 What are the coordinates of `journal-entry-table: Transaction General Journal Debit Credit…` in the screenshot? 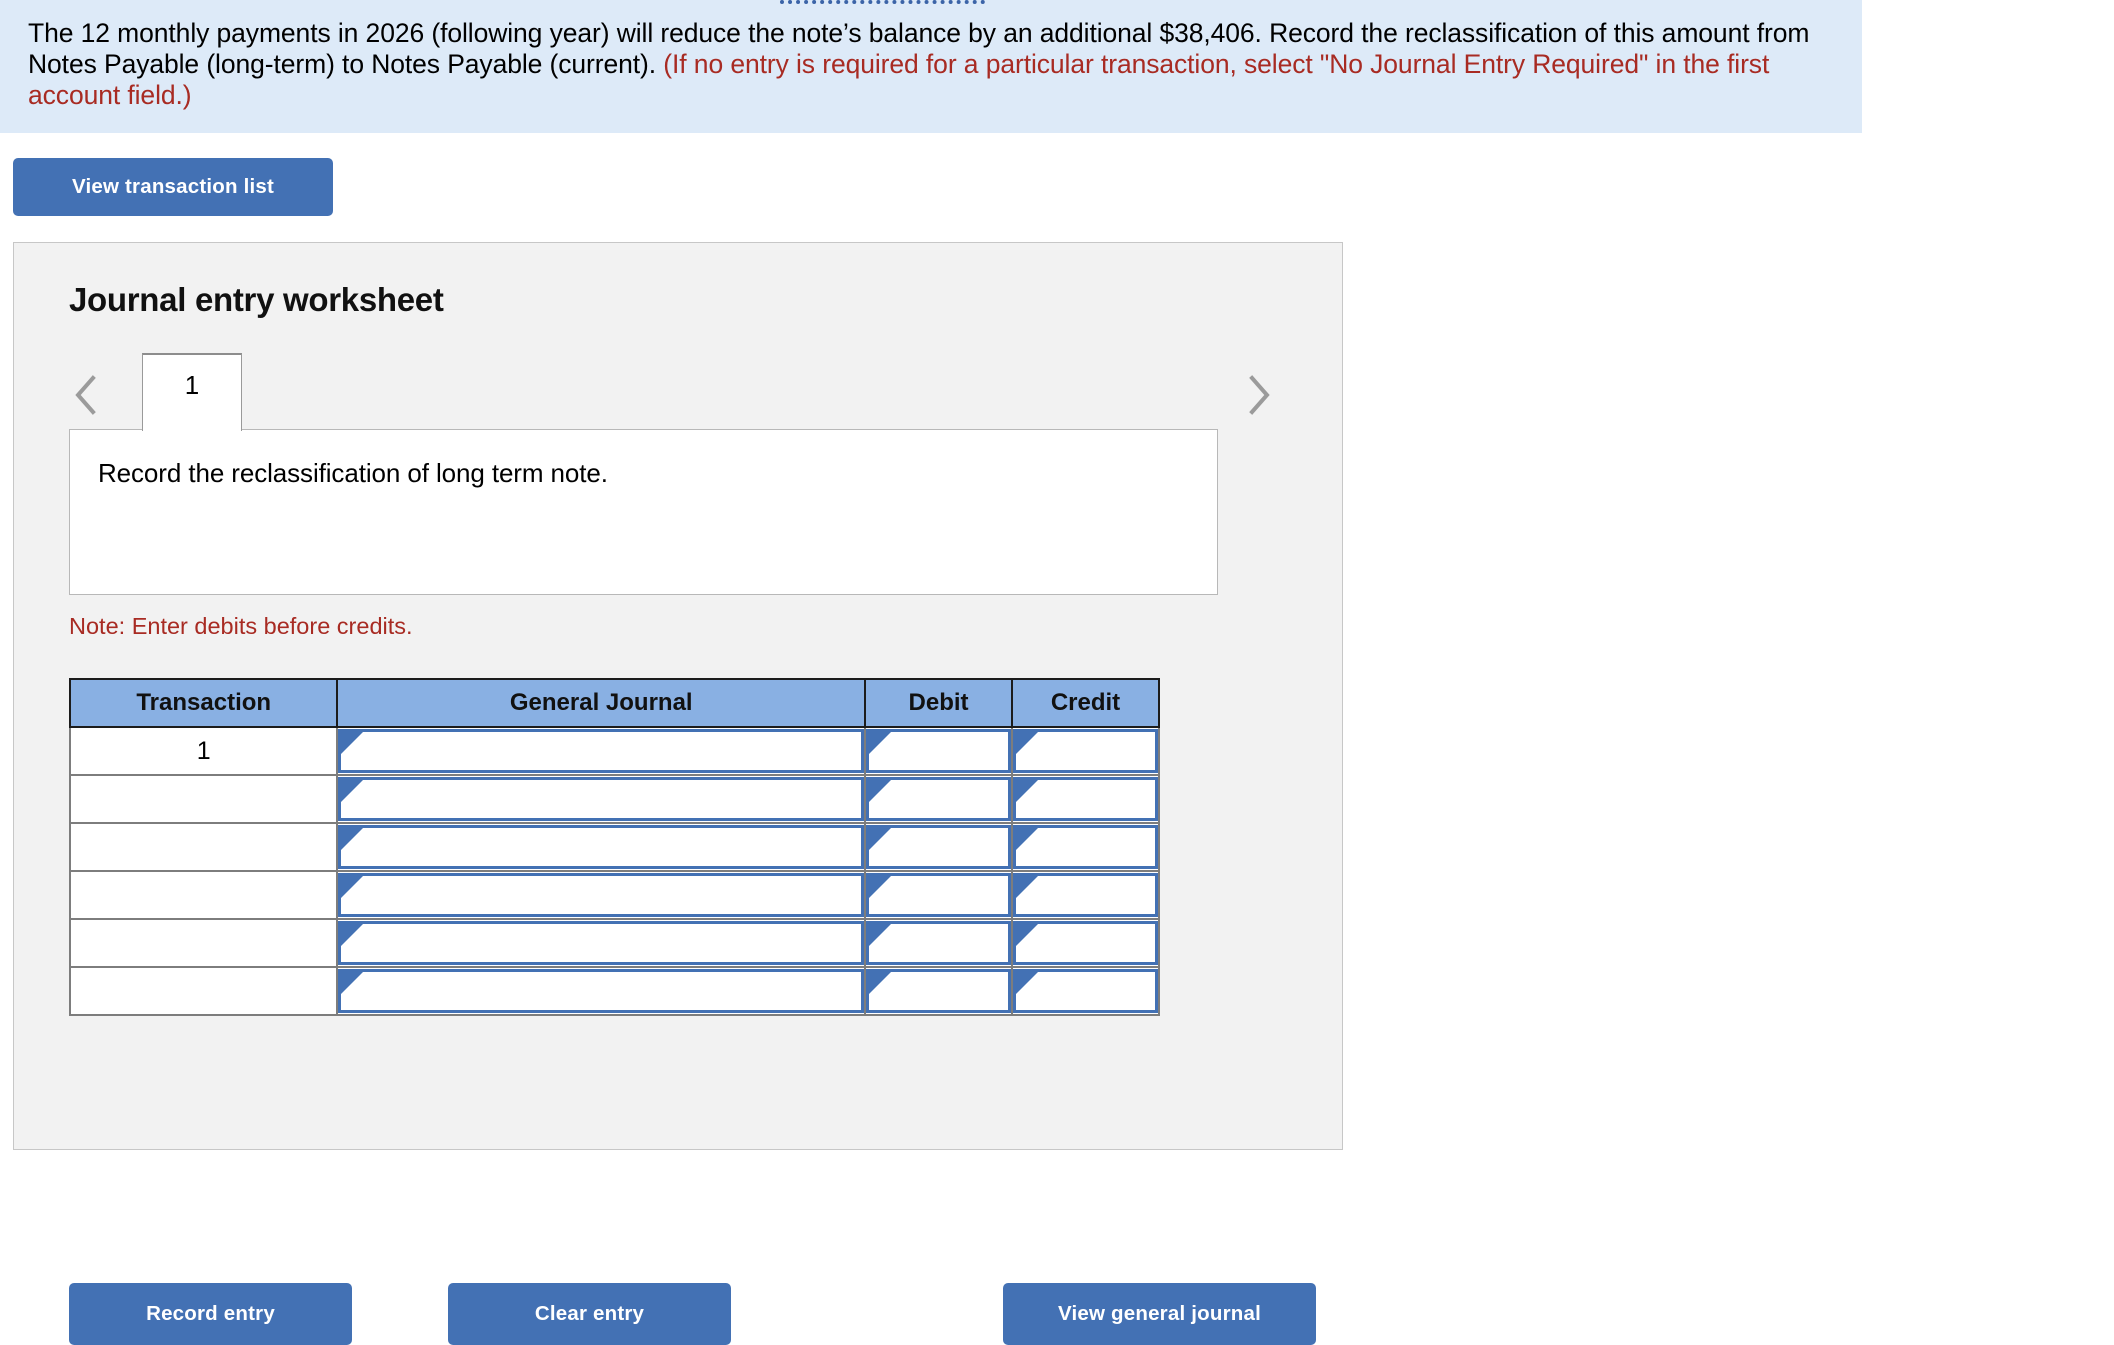 It's located at (614, 847).